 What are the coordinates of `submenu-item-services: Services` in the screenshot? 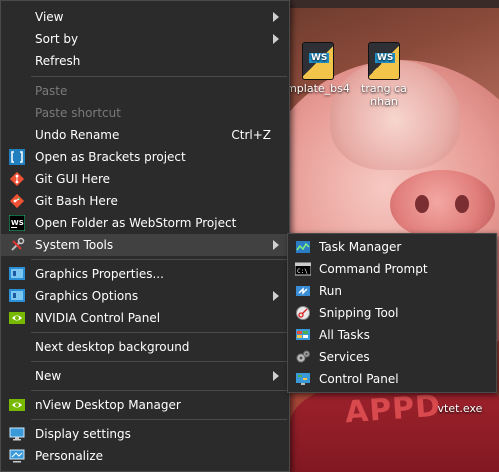 It's located at (392, 357).